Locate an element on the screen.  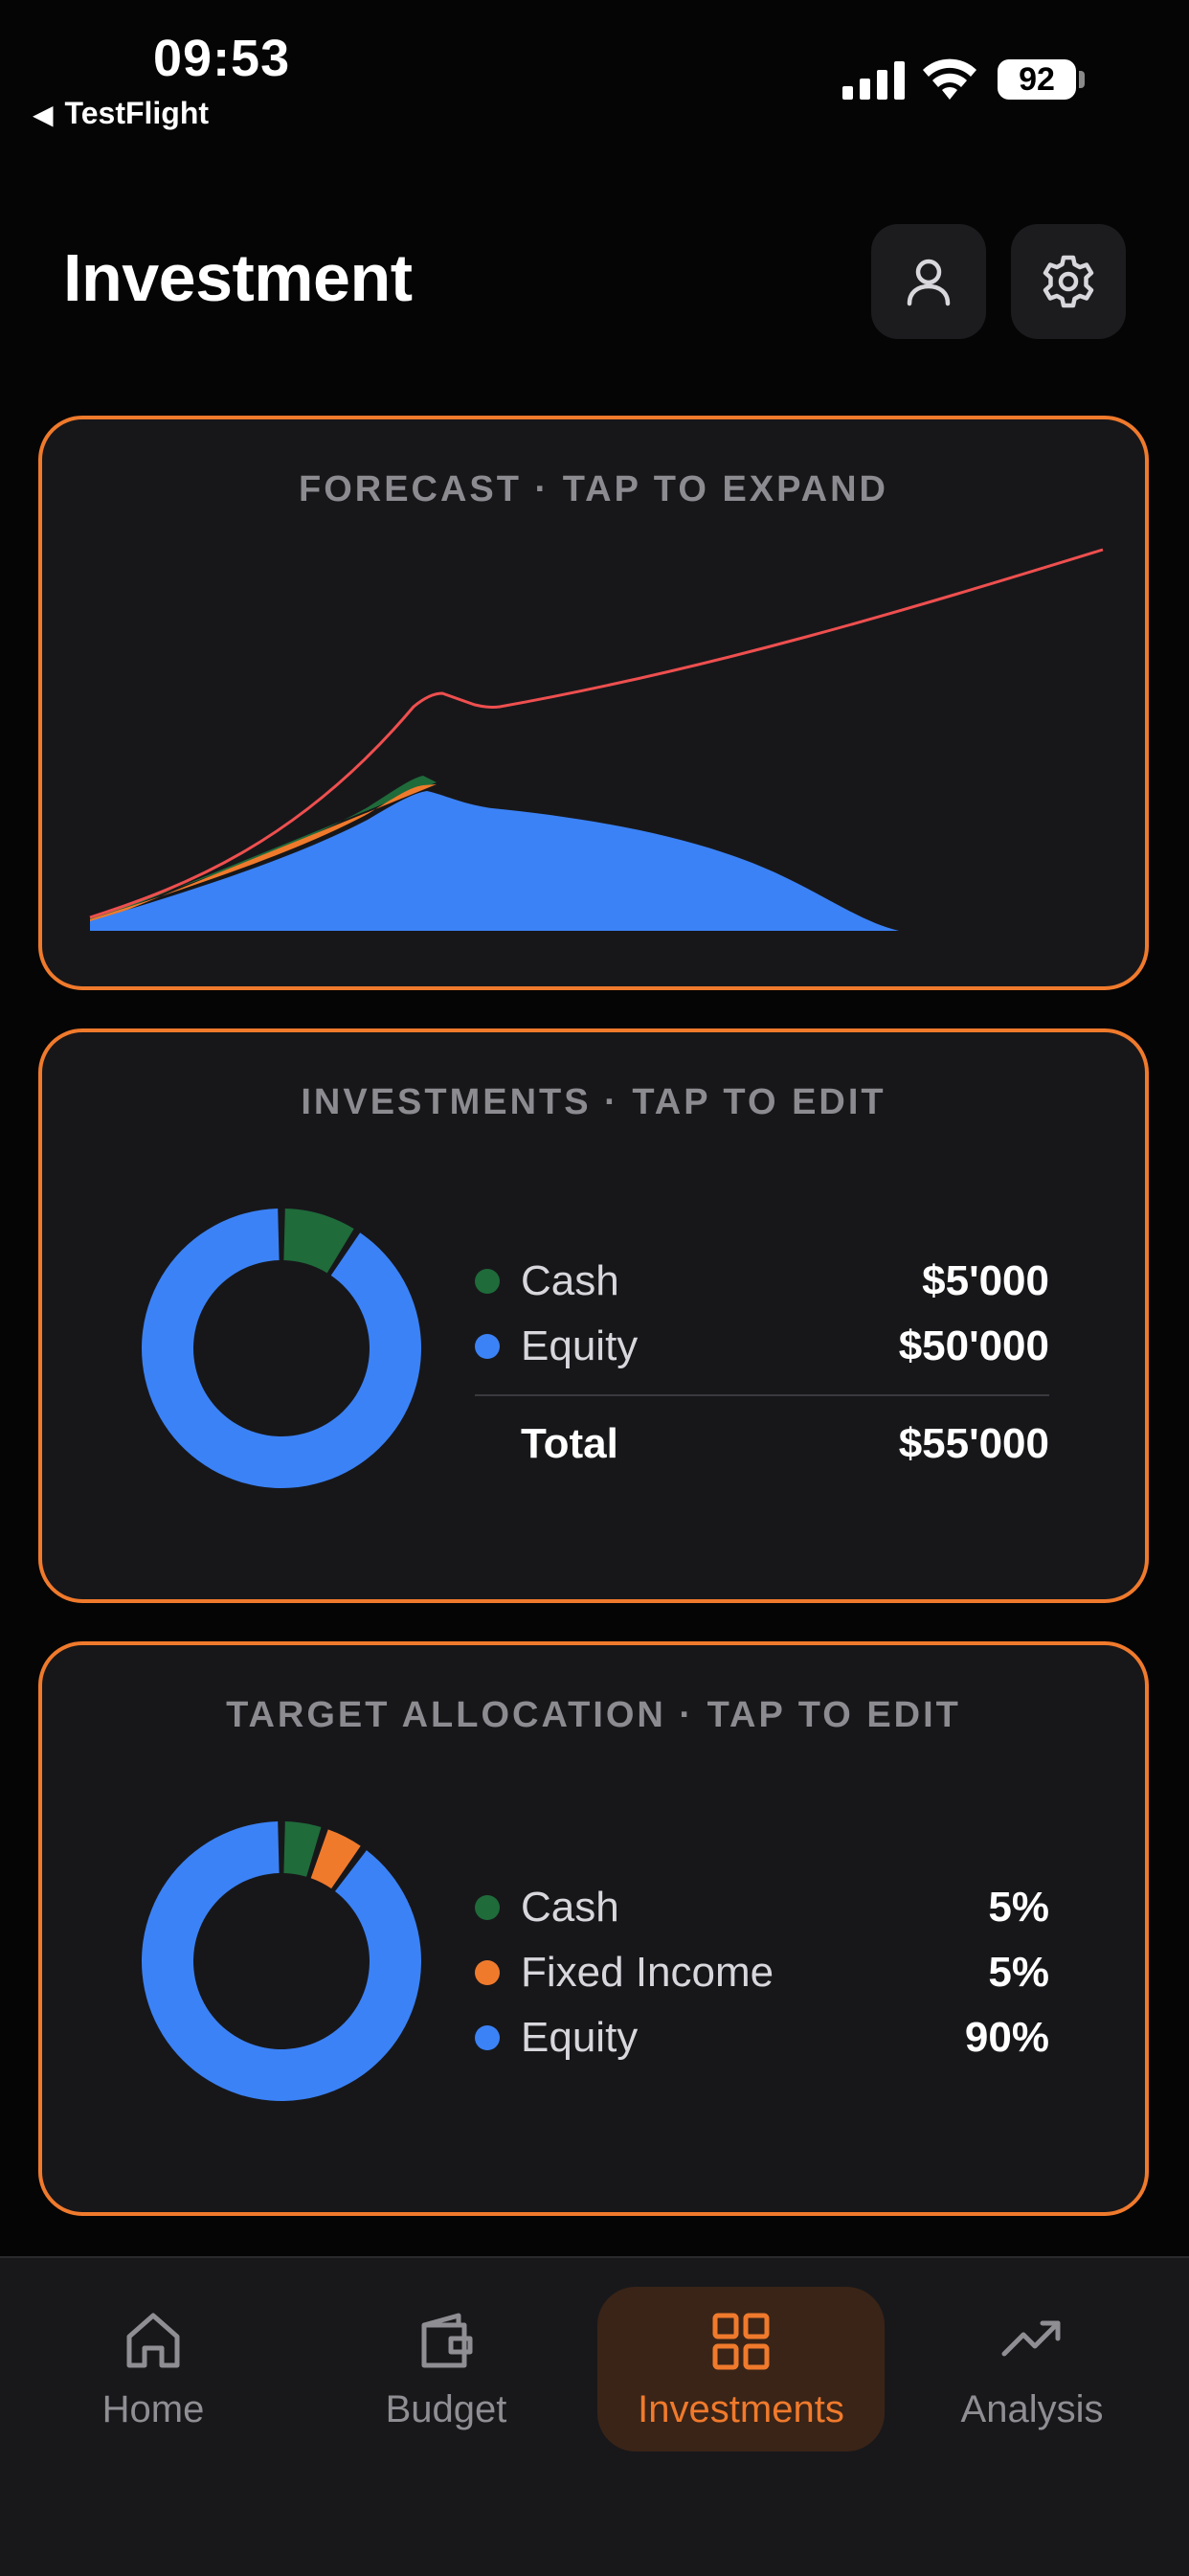
legend-divider is located at coordinates (762, 1395).